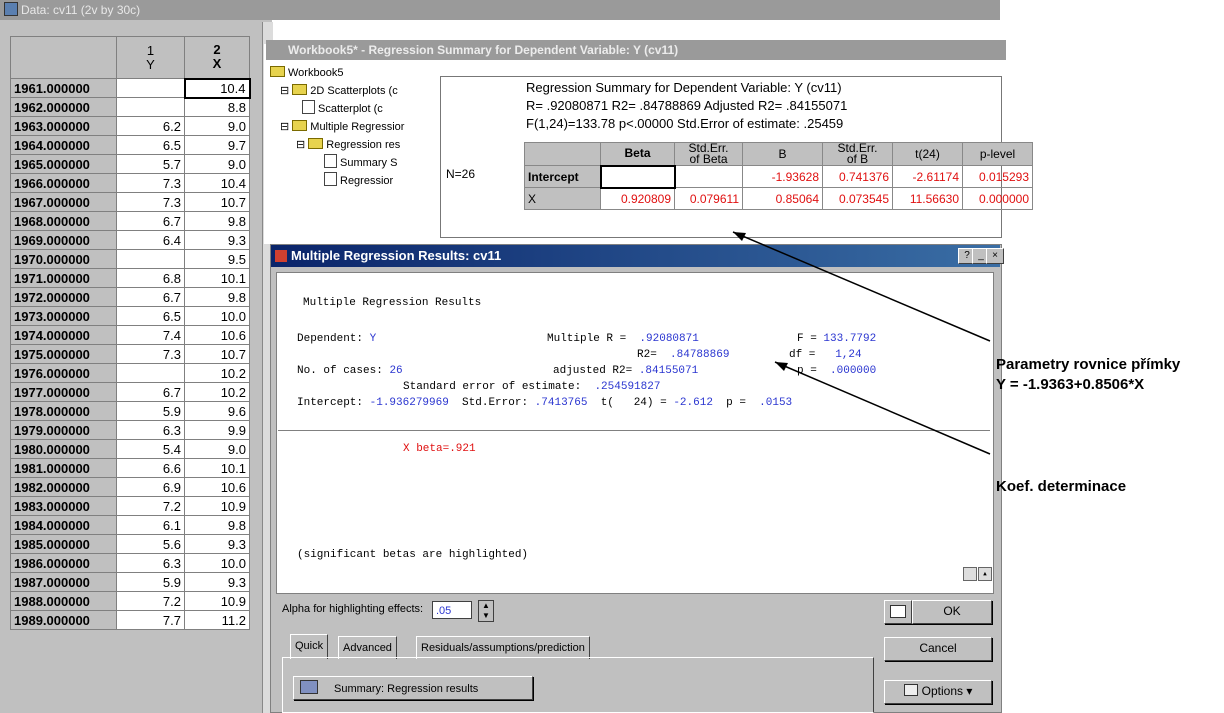 The image size is (1224, 713). Describe the element at coordinates (1070, 384) in the screenshot. I see `annotation-params-line2: Y = -1.9363+0.8506*X` at that location.